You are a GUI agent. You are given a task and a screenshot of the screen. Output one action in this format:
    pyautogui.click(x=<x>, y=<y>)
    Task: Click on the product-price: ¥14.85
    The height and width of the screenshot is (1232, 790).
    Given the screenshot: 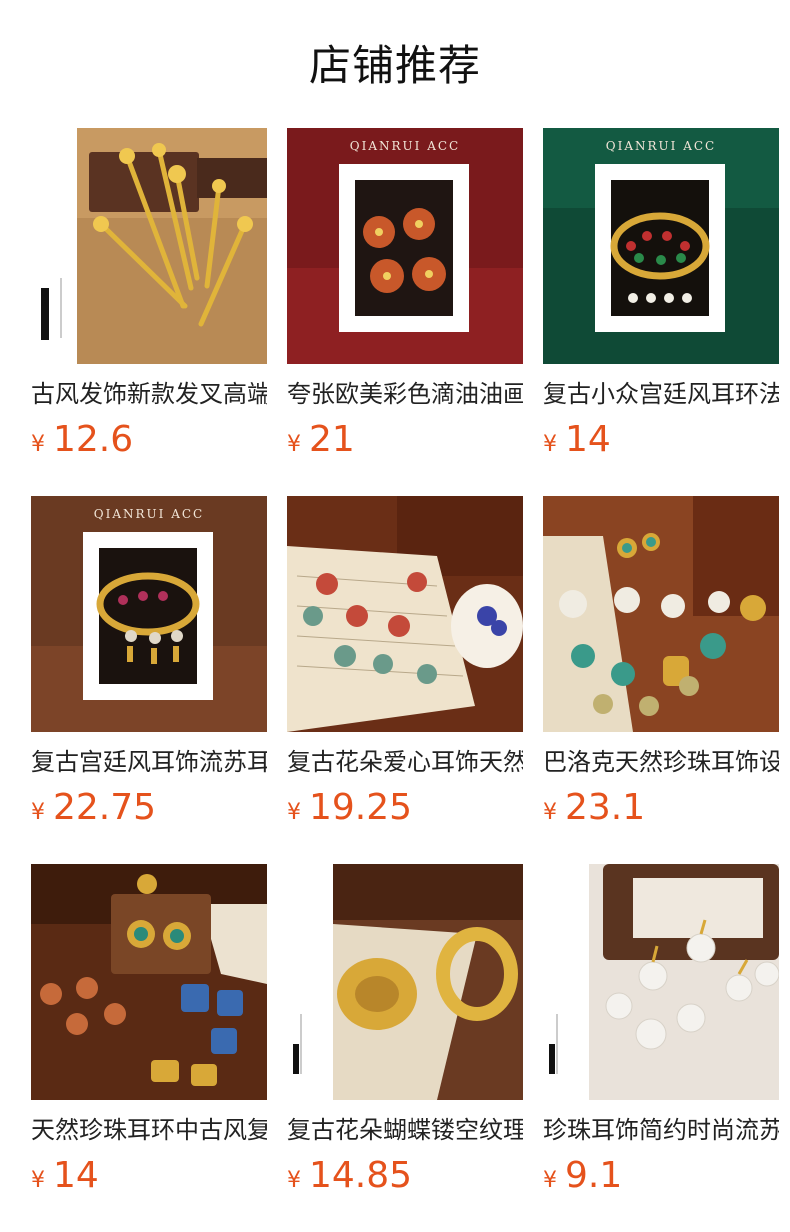 What is the action you would take?
    pyautogui.click(x=349, y=1176)
    